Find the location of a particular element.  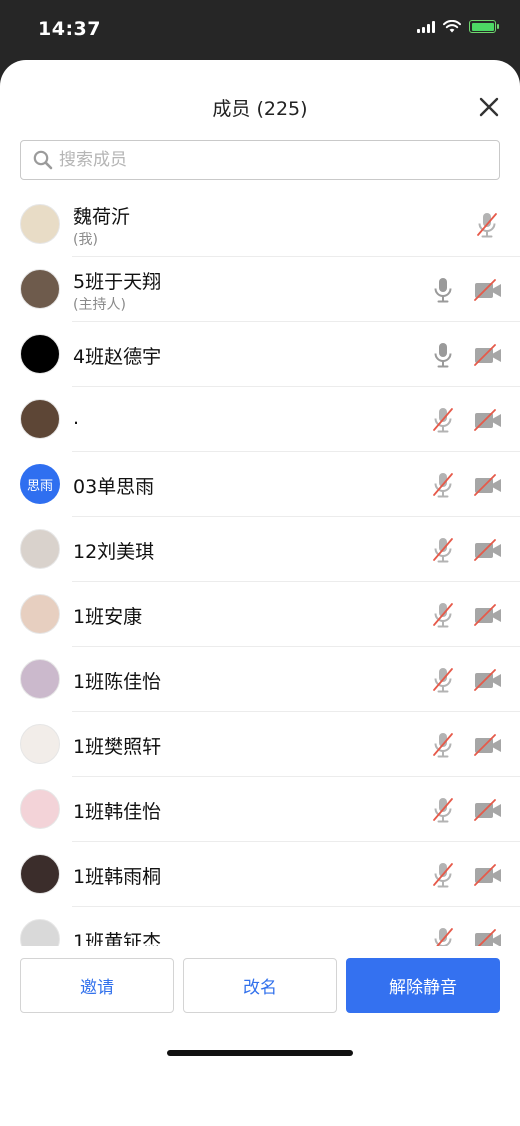

page-title: 成员 (225) is located at coordinates (260, 109).